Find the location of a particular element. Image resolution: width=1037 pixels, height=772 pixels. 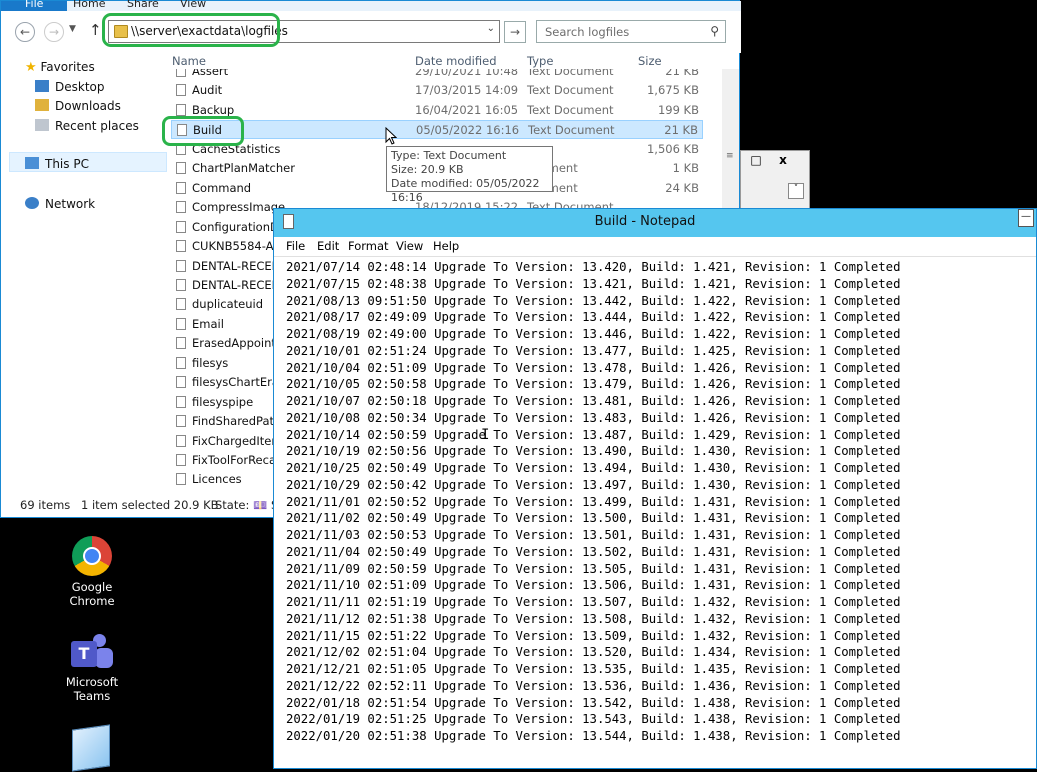

up-arrow-icon: ↑ is located at coordinates (95, 30).